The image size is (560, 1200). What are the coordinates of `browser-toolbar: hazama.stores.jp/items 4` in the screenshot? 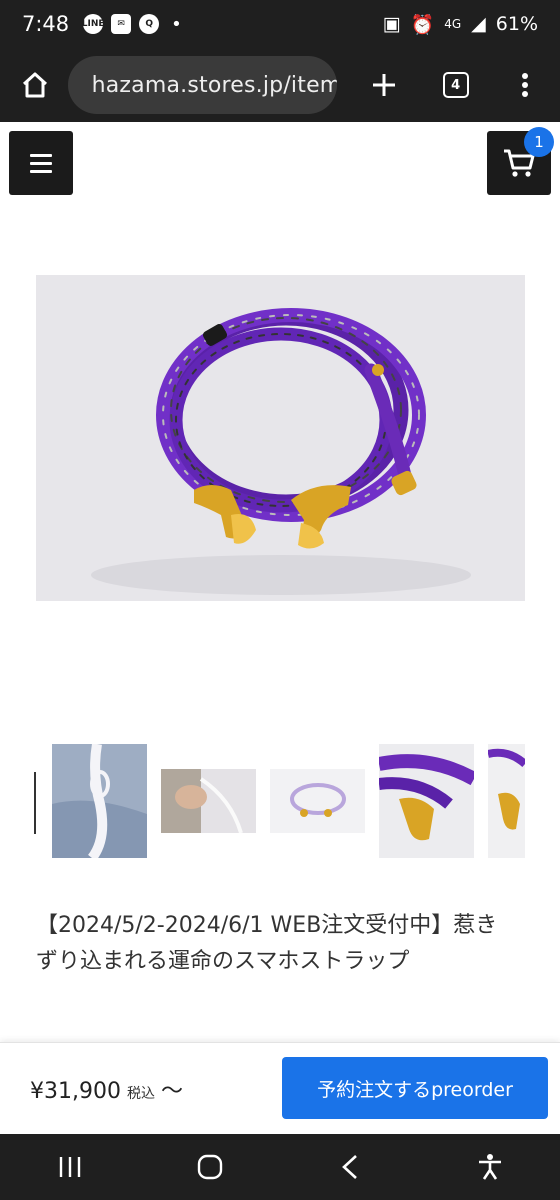 It's located at (280, 85).